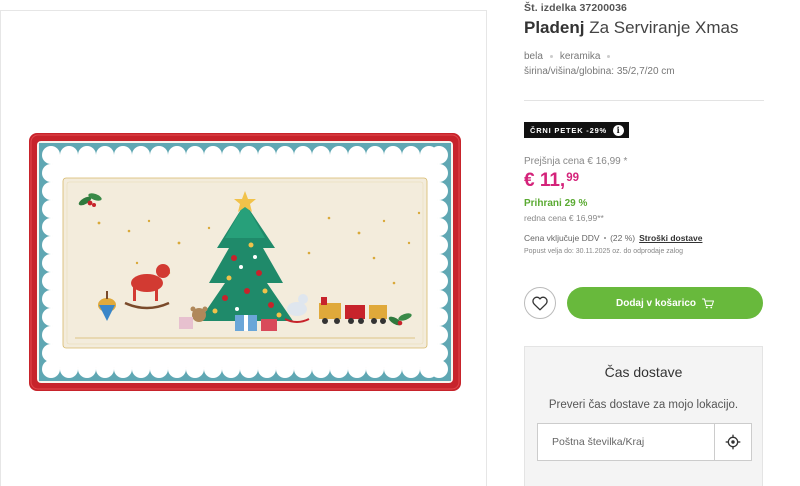 This screenshot has width=800, height=486. What do you see at coordinates (708, 303) in the screenshot?
I see `cart-icon` at bounding box center [708, 303].